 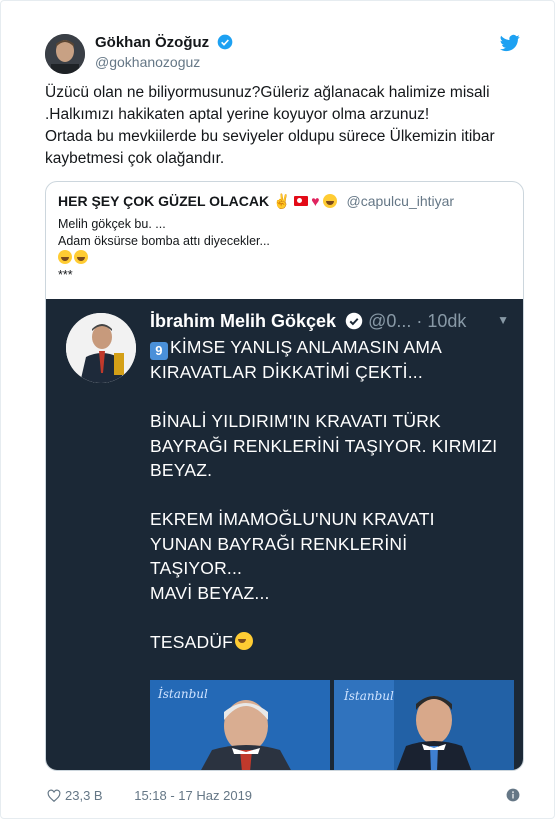 What do you see at coordinates (279, 543) in the screenshot?
I see `screenshot-line: YUNAN BAYRAĞI RENKLERİNİ` at bounding box center [279, 543].